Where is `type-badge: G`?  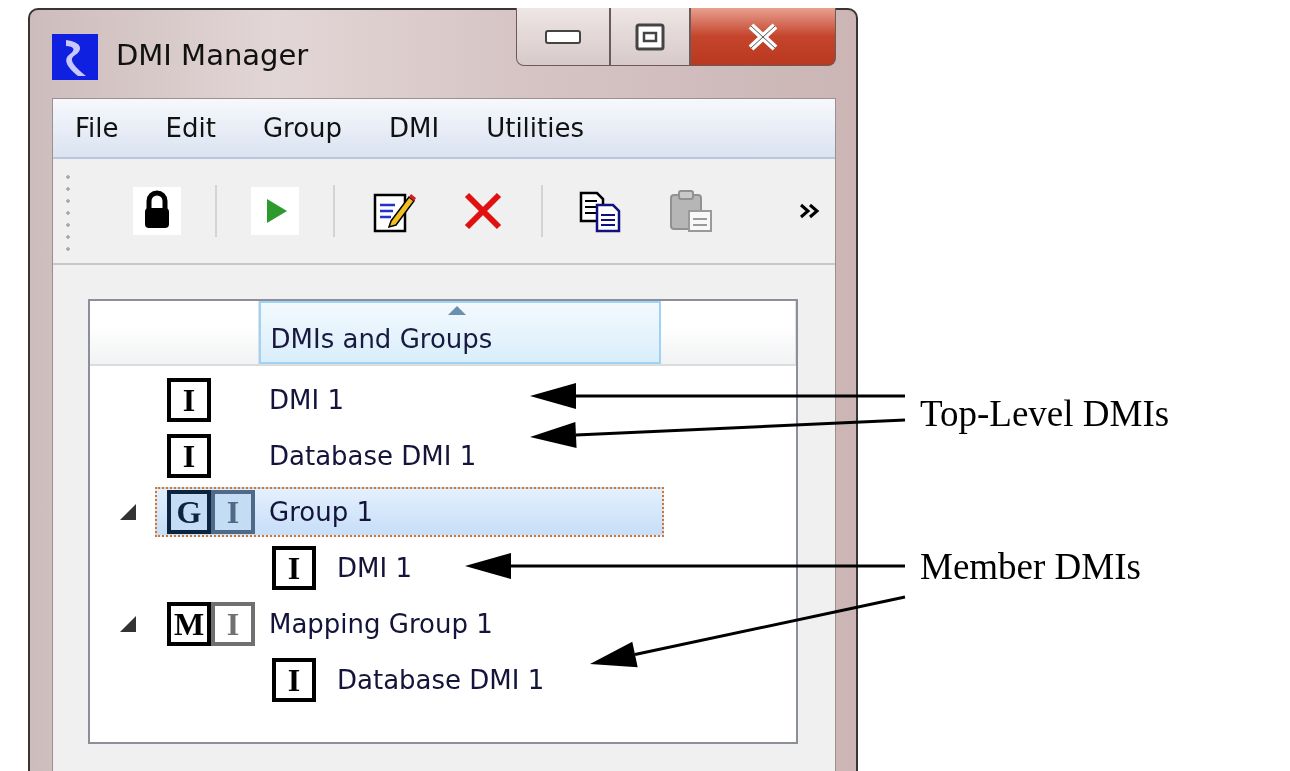
type-badge: G is located at coordinates (189, 512).